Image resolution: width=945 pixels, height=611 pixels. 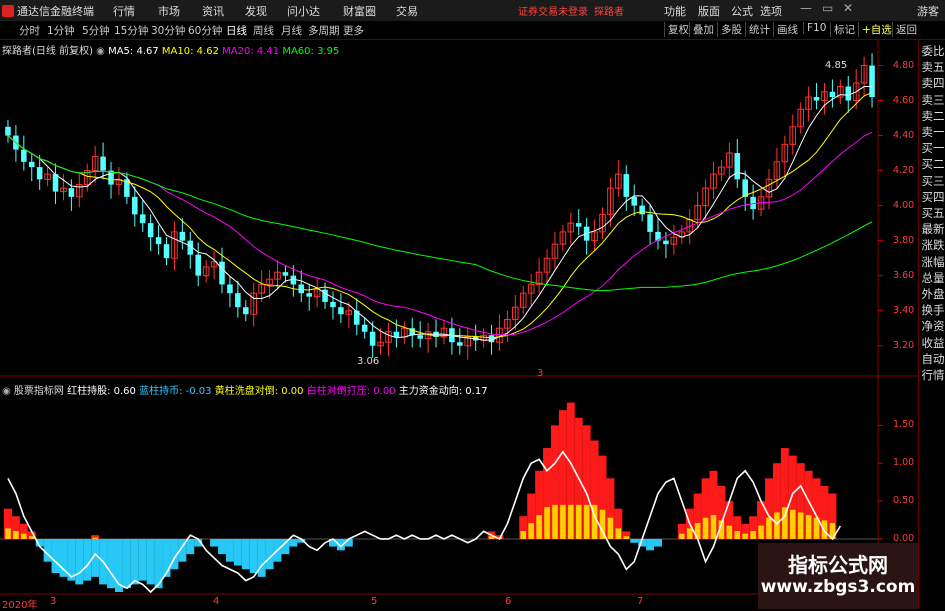 I want to click on side-panel-item: 委比, so click(x=932, y=51).